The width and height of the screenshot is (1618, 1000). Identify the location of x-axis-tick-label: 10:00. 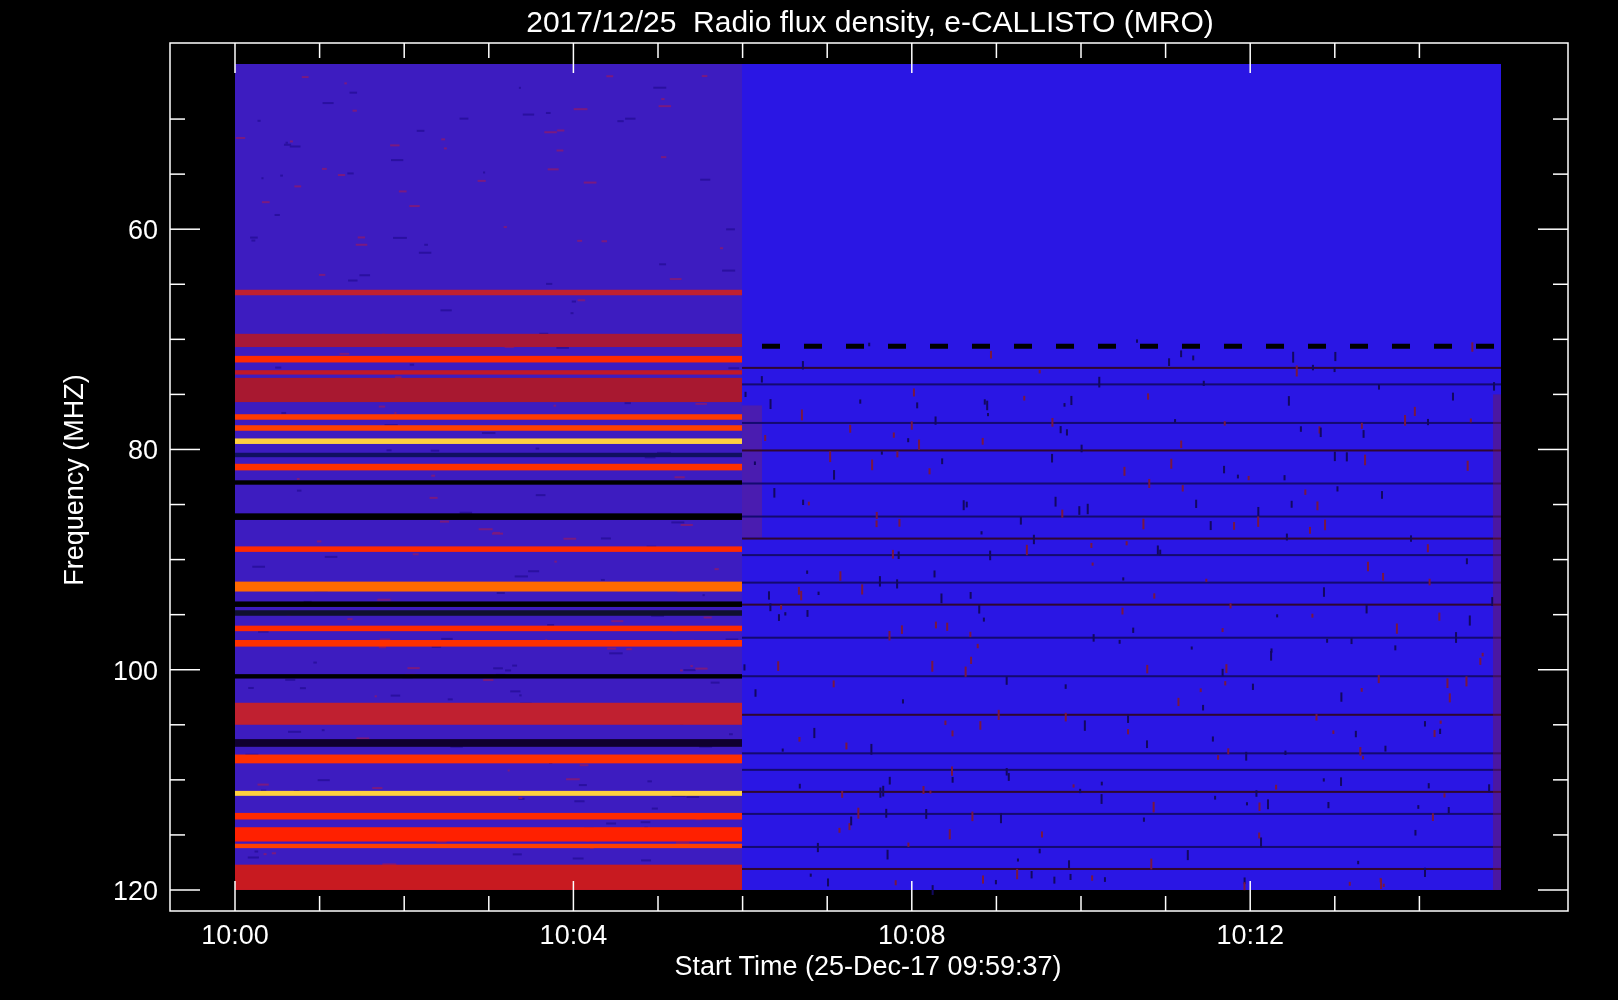
(235, 935).